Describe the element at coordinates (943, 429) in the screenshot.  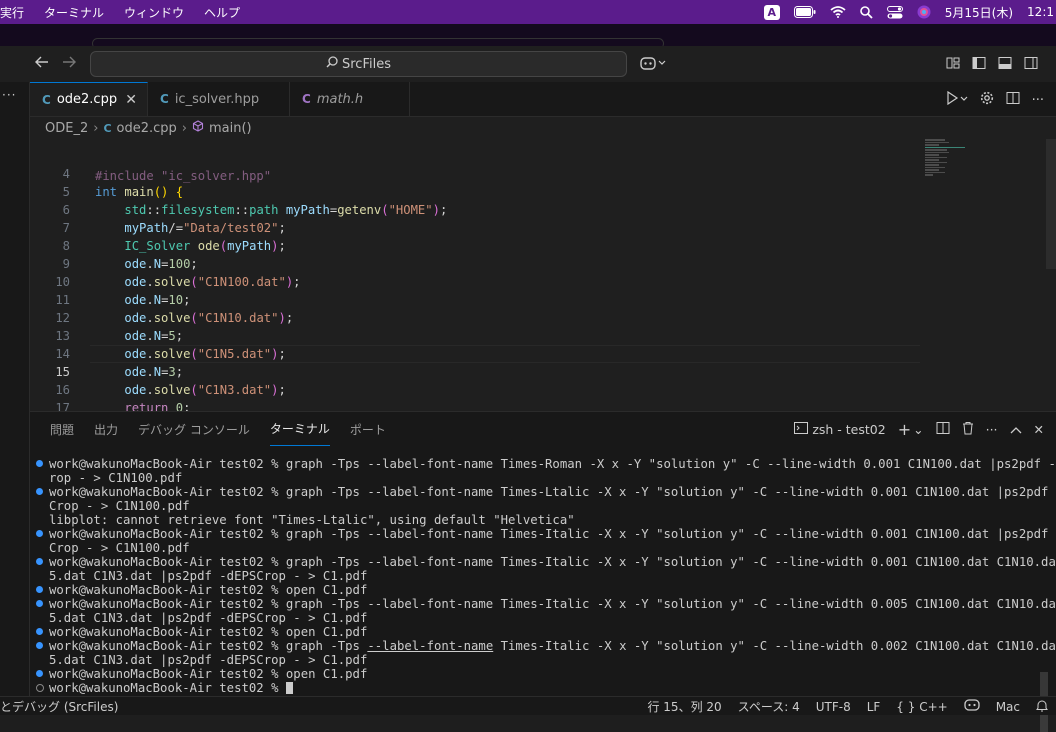
I see `split-terminal-icon` at that location.